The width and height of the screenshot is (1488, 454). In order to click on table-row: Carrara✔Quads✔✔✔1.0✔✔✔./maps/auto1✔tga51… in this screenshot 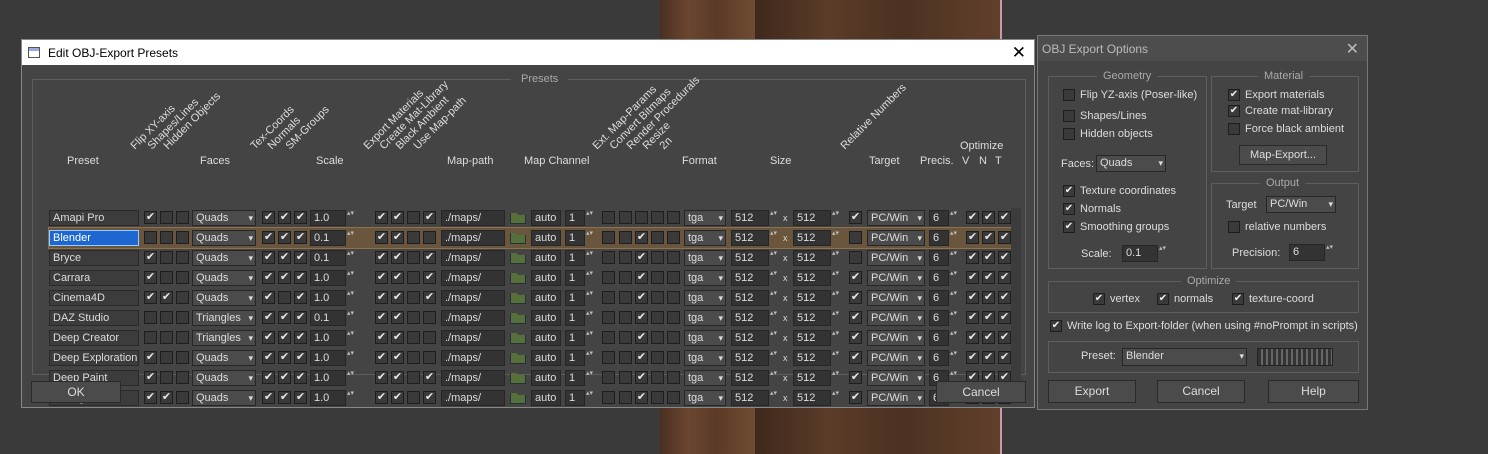, I will do `click(534, 278)`.